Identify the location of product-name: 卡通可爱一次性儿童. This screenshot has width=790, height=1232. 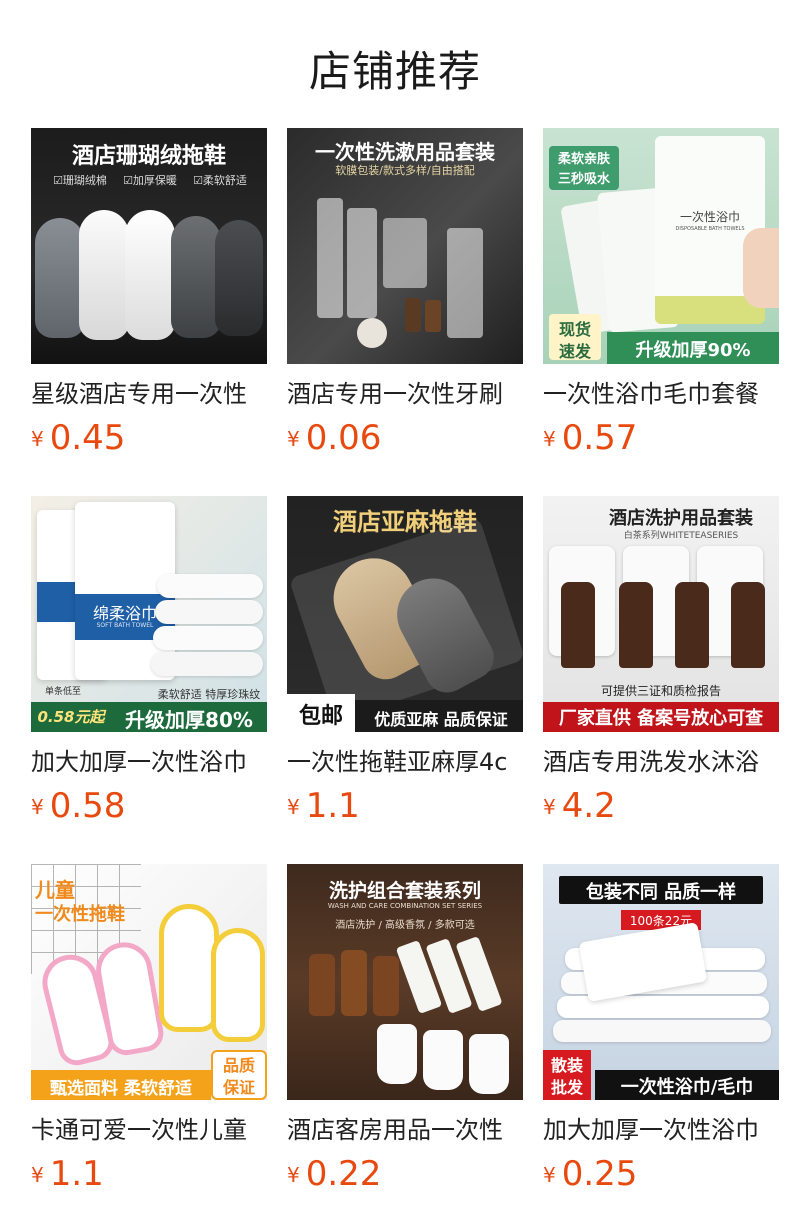
(149, 1130).